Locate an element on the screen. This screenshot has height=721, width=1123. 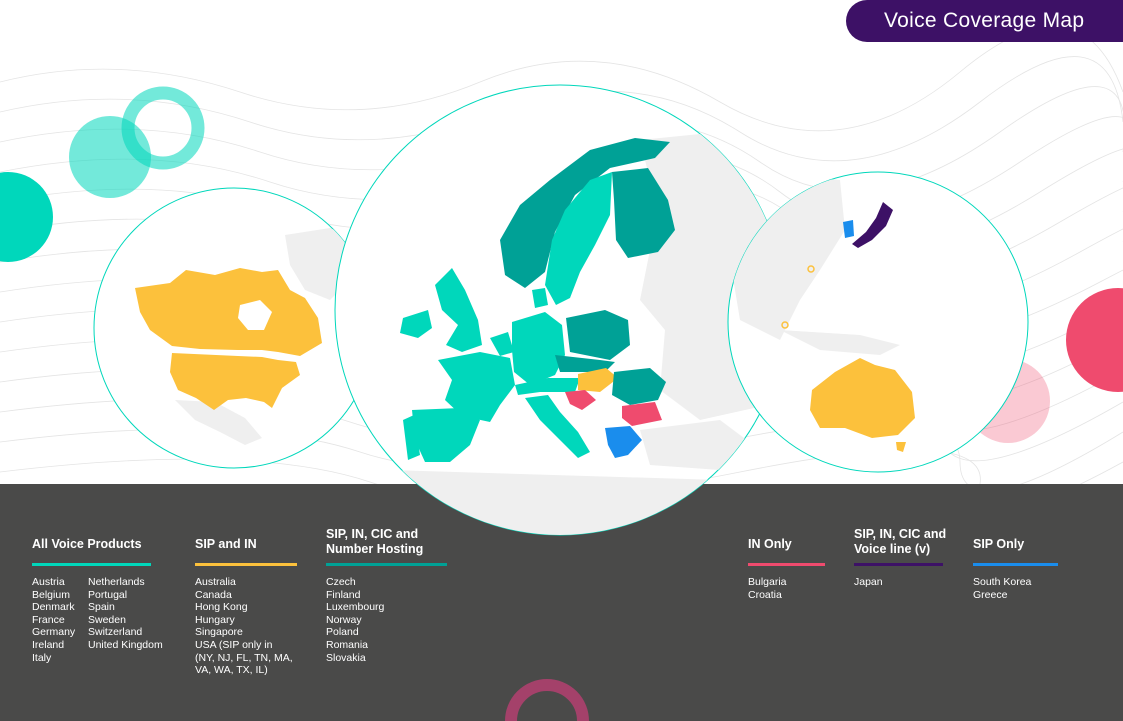
legend-heading: All Voice Products is located at coordinates (87, 544).